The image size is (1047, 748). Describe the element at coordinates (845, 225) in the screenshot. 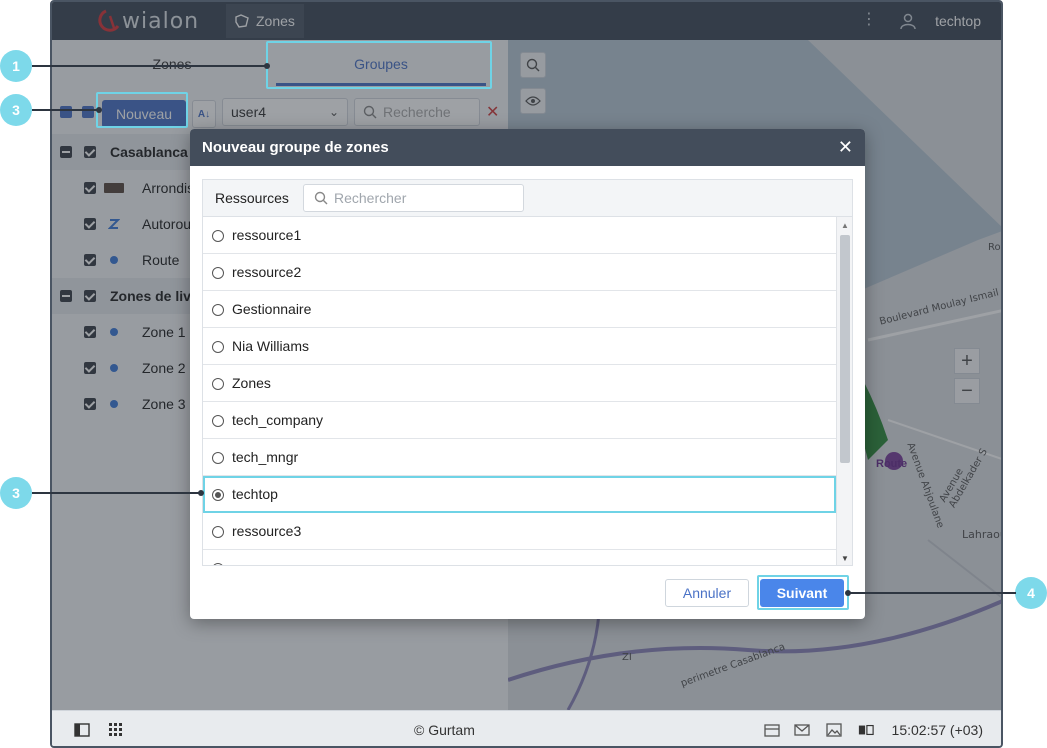

I see `scroll-up-icon: ▲` at that location.